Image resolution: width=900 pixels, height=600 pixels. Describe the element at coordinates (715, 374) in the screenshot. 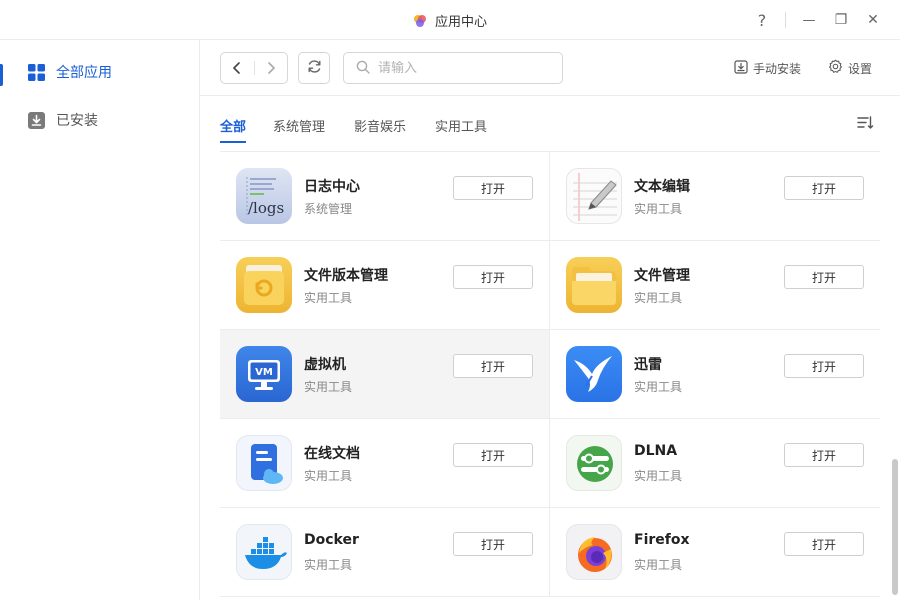

I see `app-card-thunder: 迅雷 实用工具 打开` at that location.